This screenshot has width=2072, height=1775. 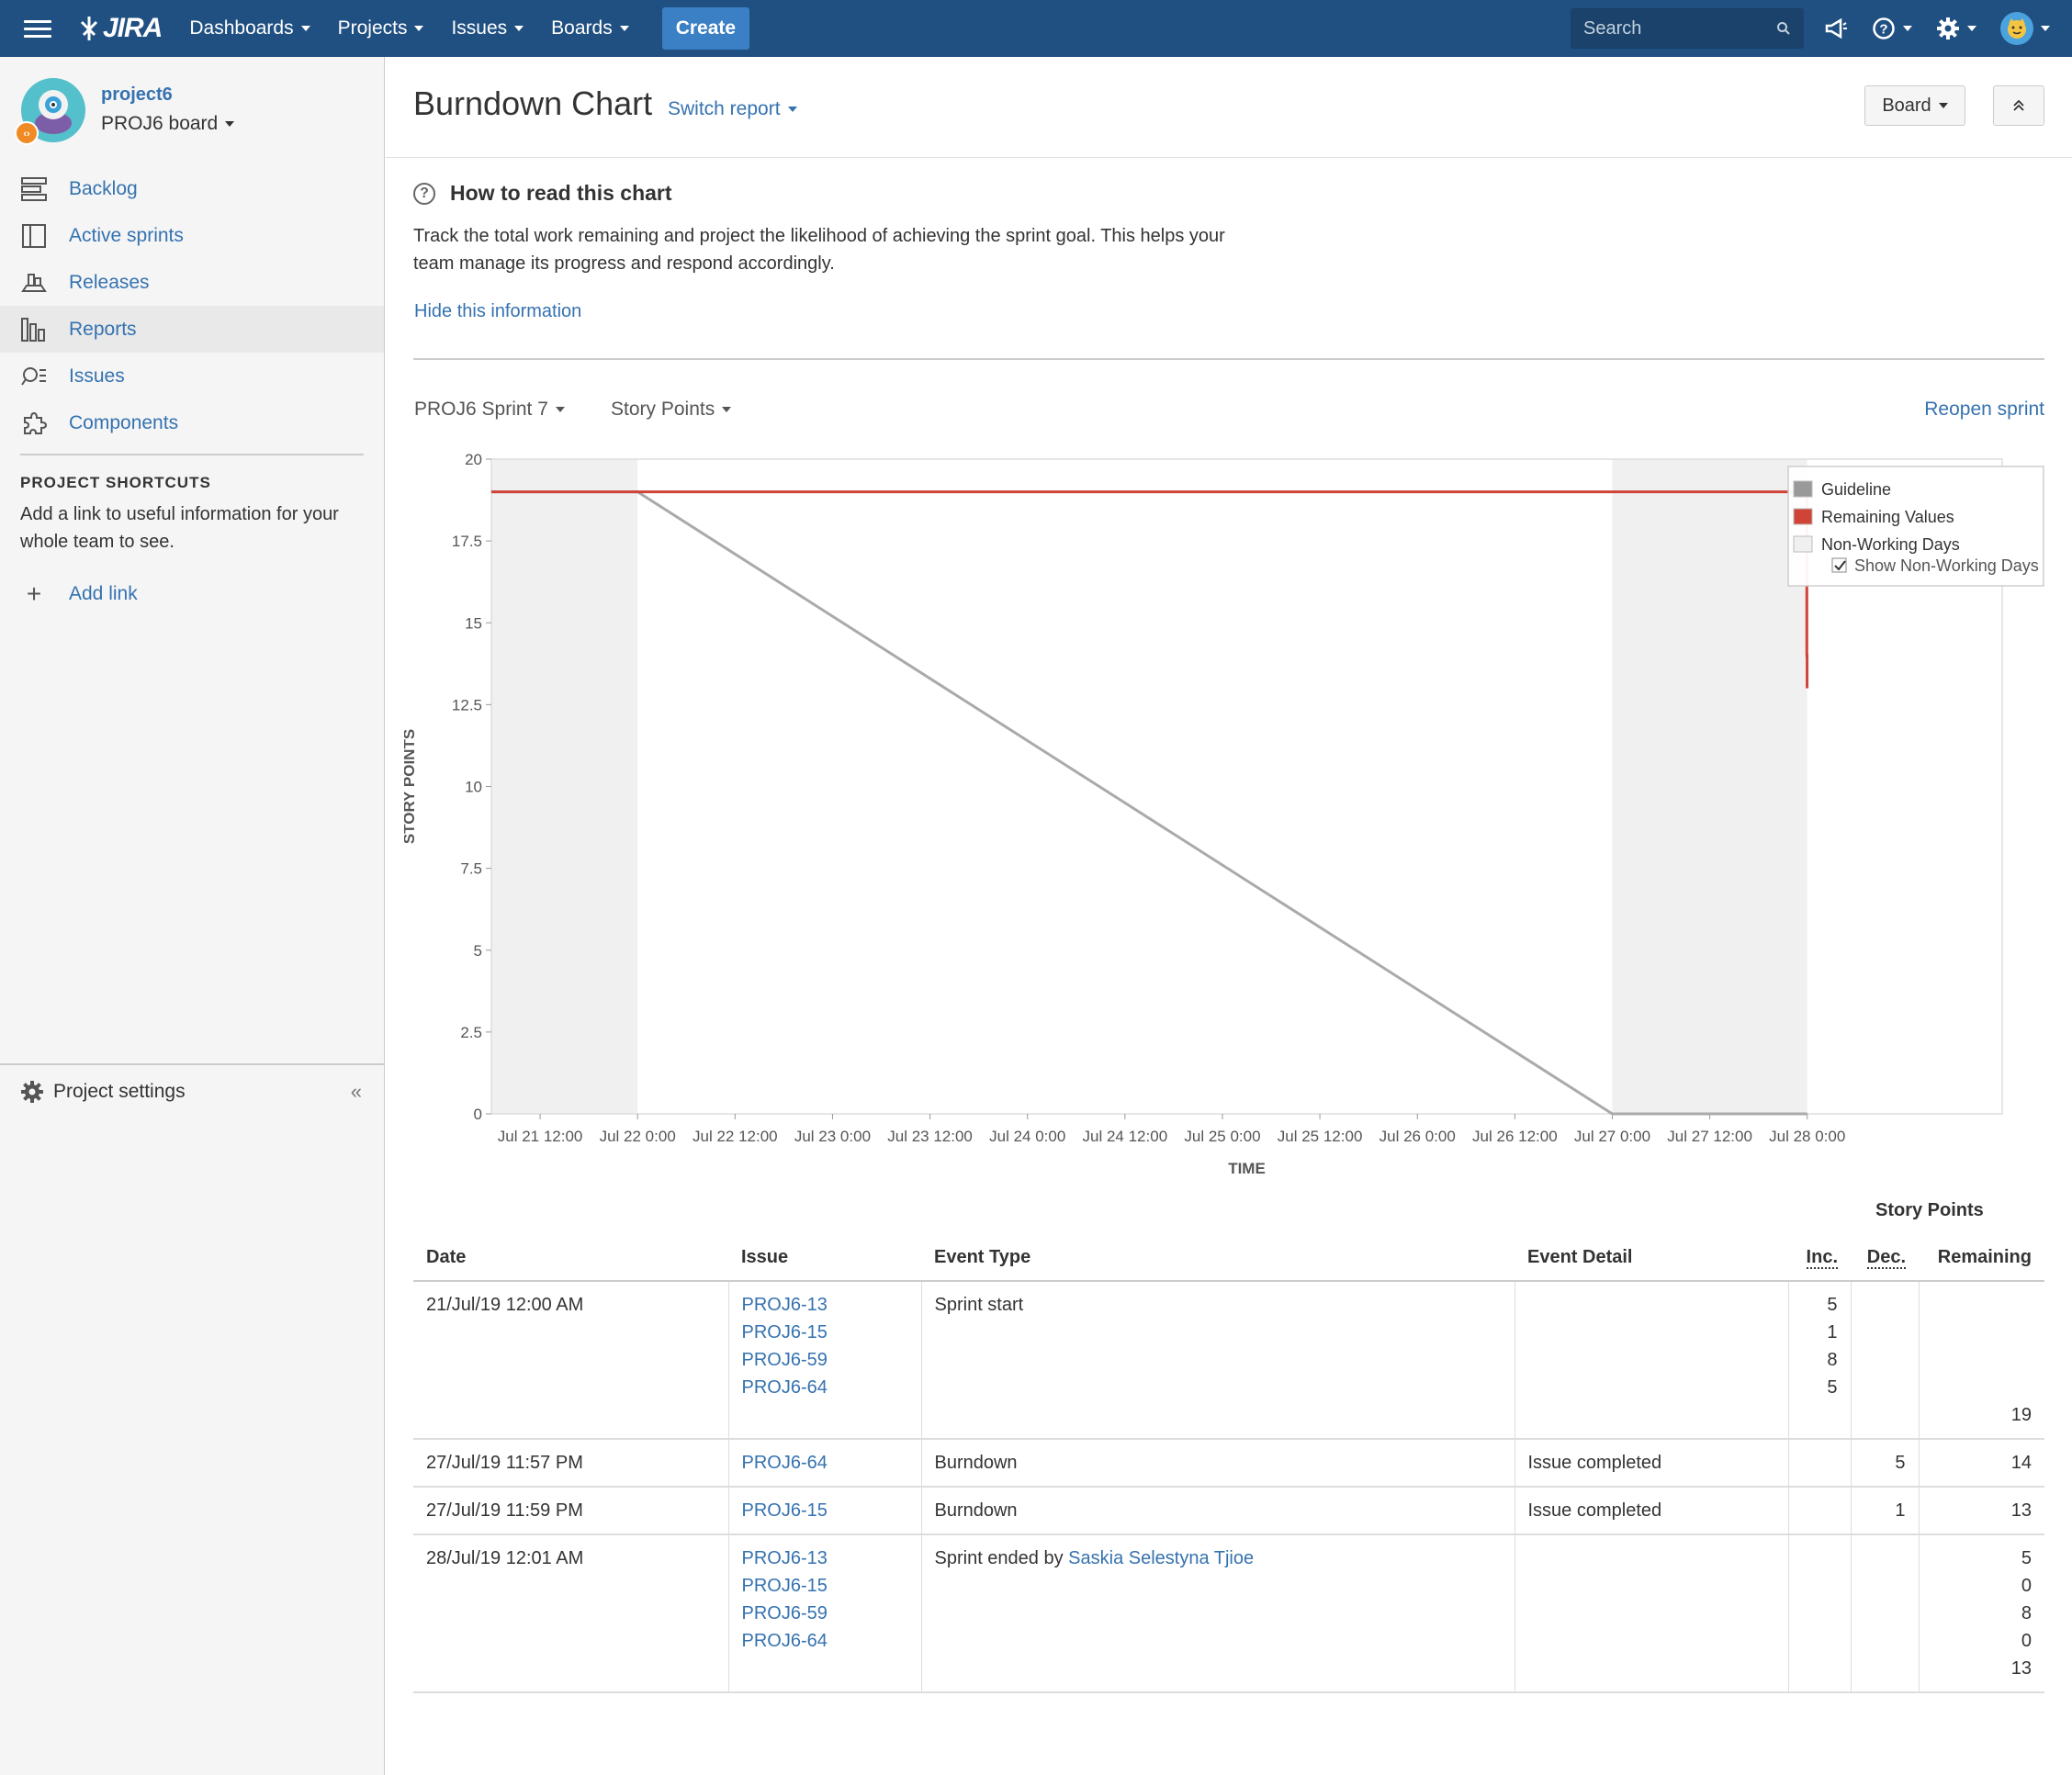 I want to click on legend-swatch, so click(x=1803, y=544).